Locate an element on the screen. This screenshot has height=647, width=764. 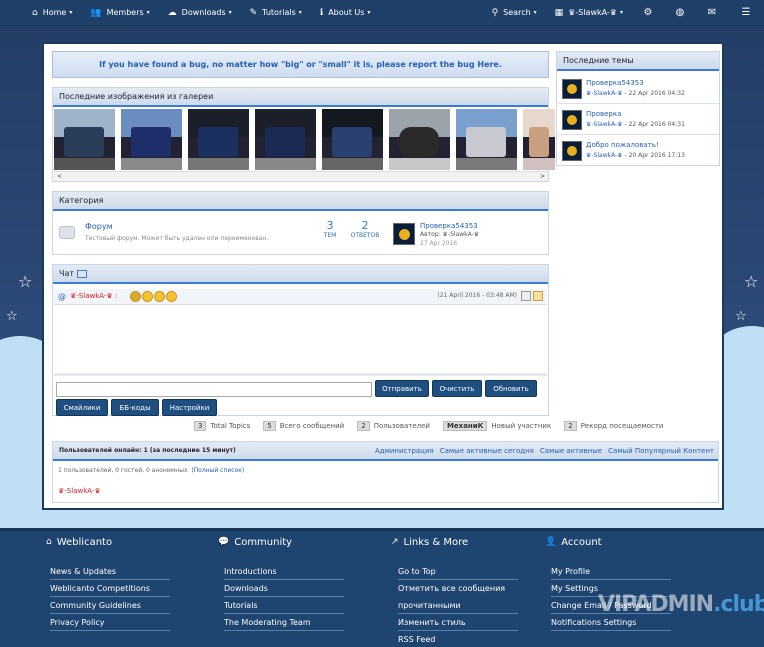
forum-link: Форум is located at coordinates (99, 226).